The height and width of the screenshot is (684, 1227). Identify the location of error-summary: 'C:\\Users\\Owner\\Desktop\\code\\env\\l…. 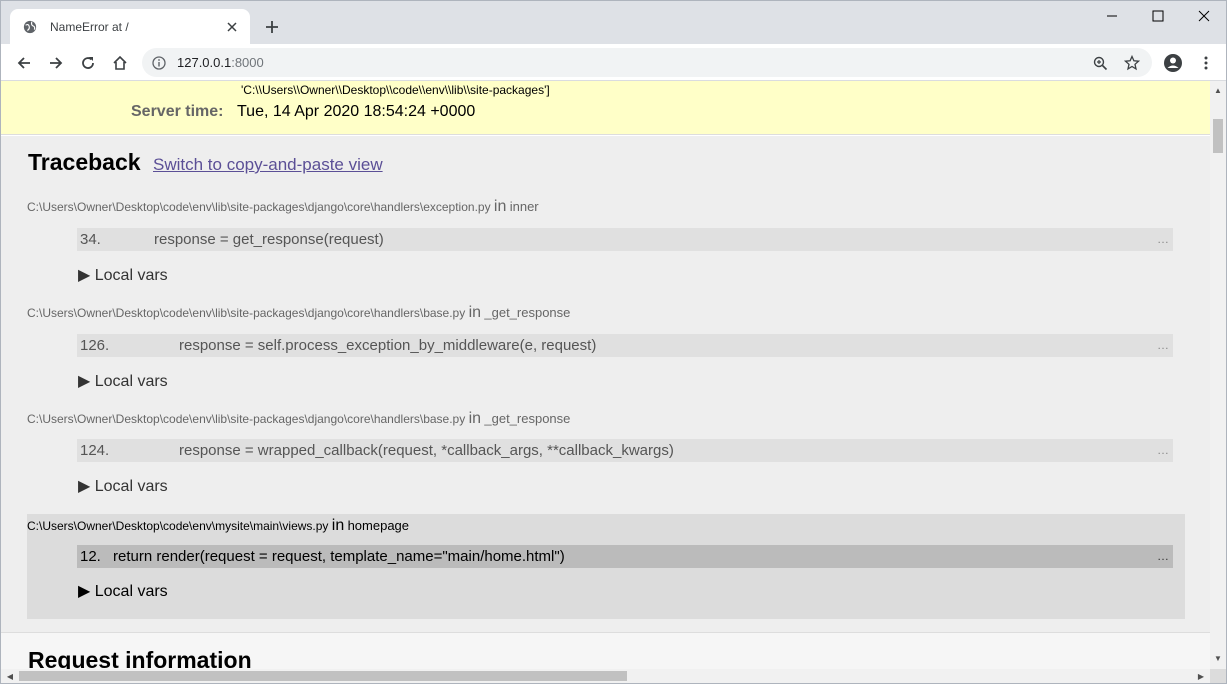
(605, 108).